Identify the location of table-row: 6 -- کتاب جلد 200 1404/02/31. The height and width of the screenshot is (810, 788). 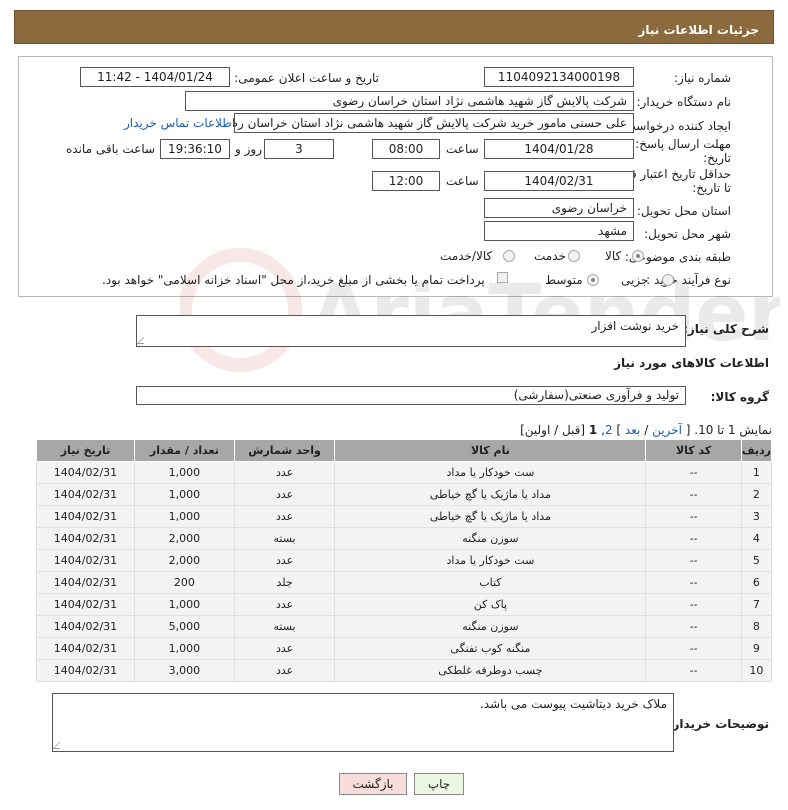
(404, 582).